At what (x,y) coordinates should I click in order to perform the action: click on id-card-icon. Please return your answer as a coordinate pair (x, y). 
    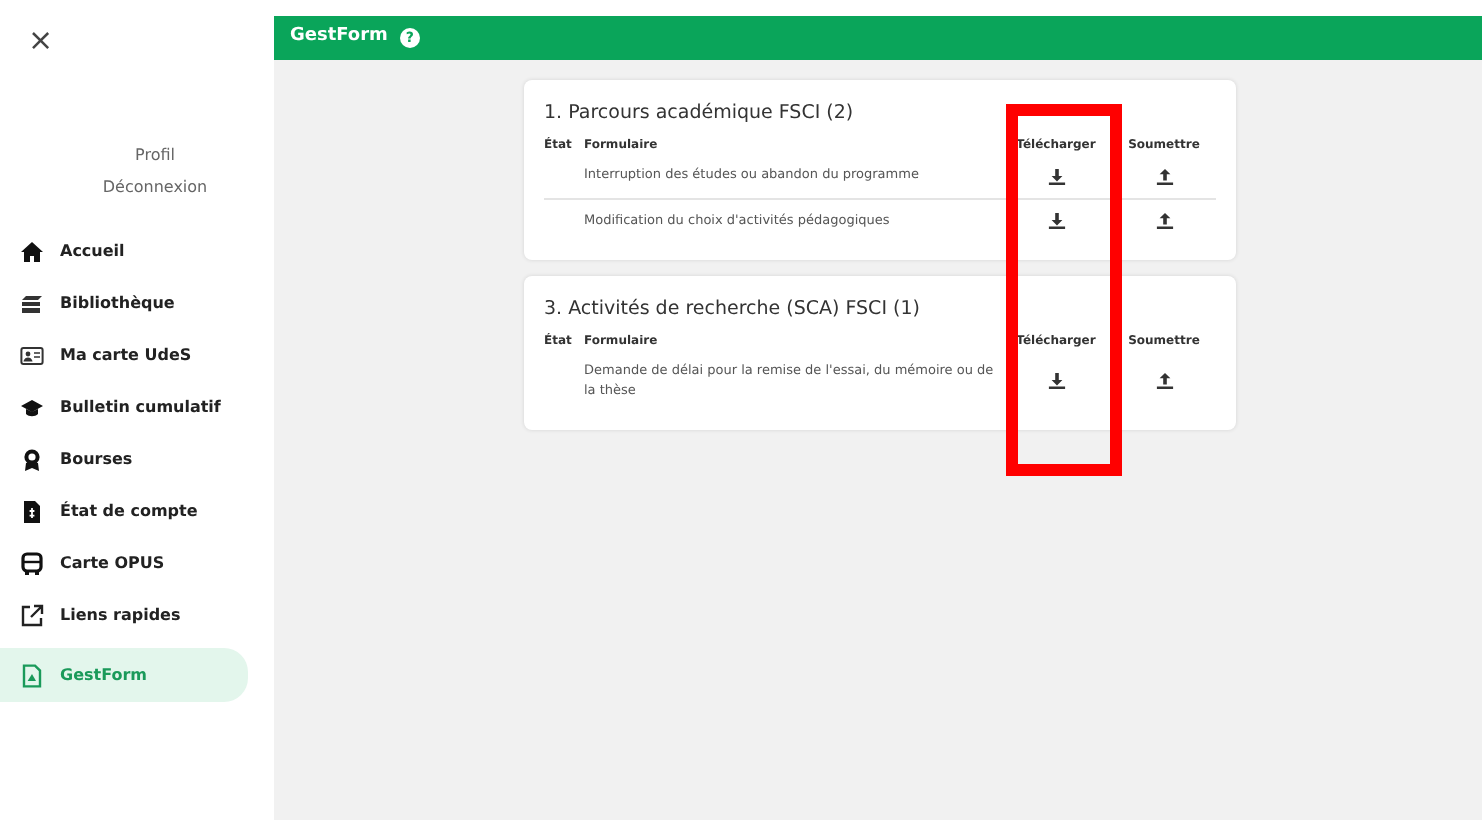
    Looking at the image, I should click on (32, 356).